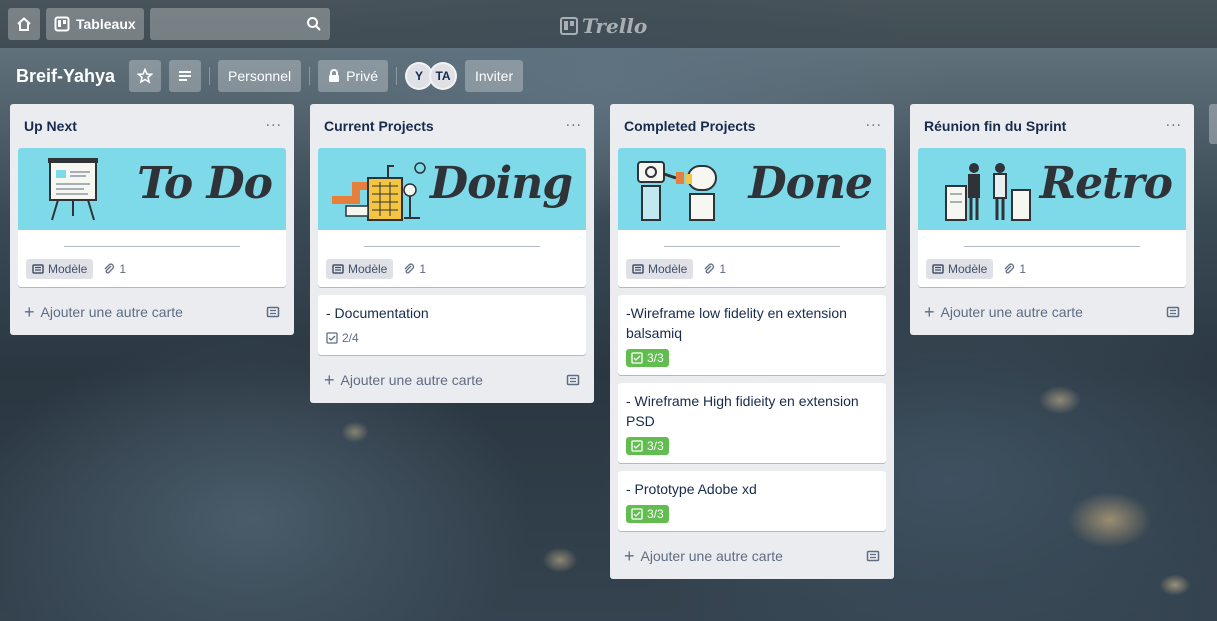  I want to click on card-cover: Done, so click(752, 189).